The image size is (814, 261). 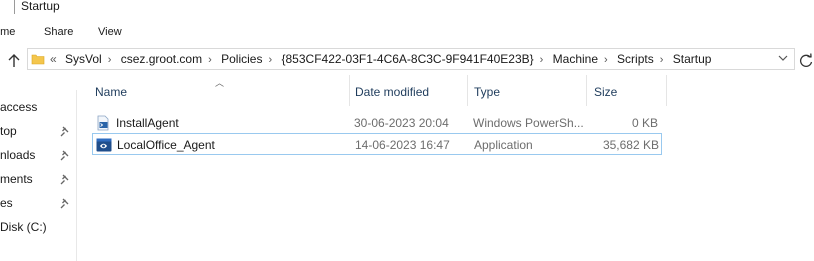 What do you see at coordinates (147, 123) in the screenshot?
I see `file-name: InstallAgent` at bounding box center [147, 123].